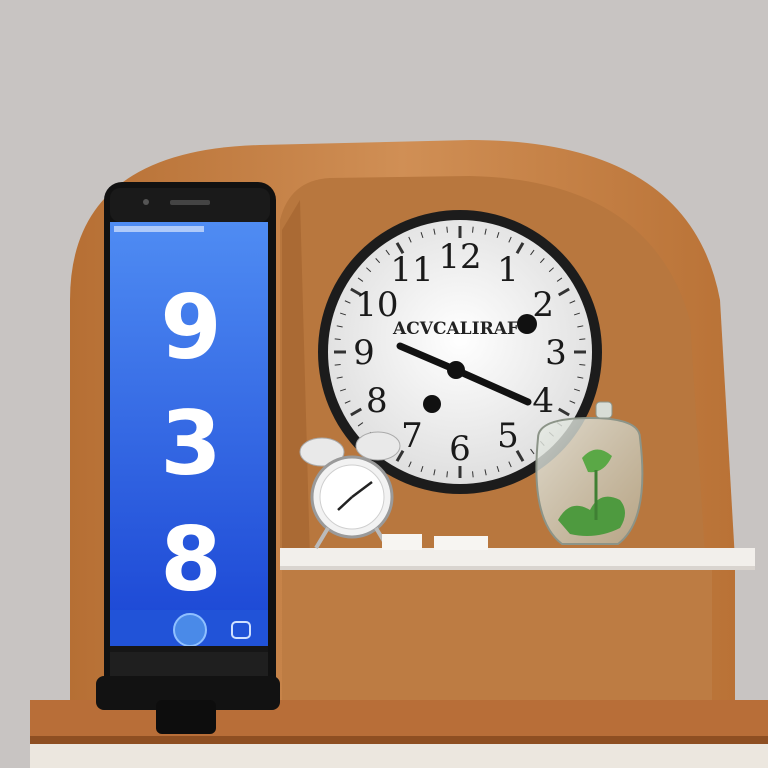  What do you see at coordinates (411, 270) in the screenshot?
I see `clock-numeral: 11` at bounding box center [411, 270].